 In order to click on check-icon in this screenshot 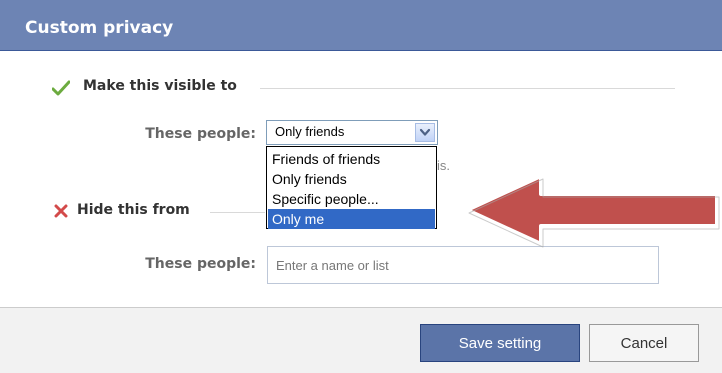, I will do `click(61, 90)`.